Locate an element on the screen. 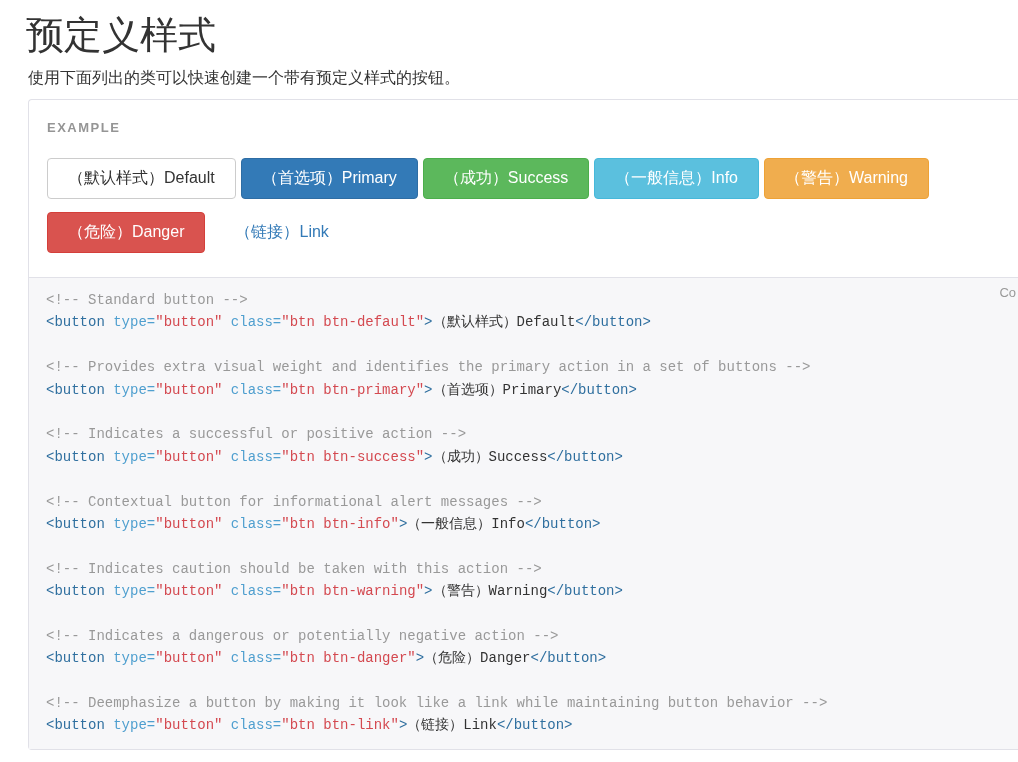  code-line: <button type="button" class="btn btn-primary">（首选项）Primary</button> is located at coordinates (341, 390).